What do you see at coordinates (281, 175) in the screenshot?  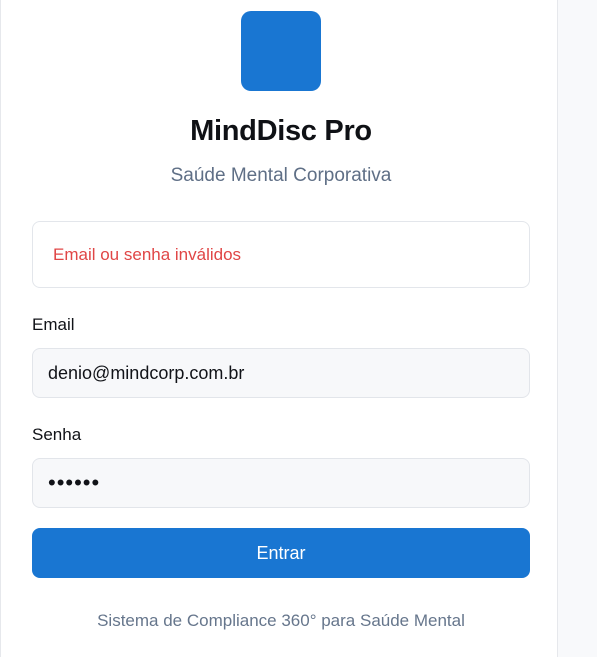 I see `app-subtitle: Saúde Mental Corporativa` at bounding box center [281, 175].